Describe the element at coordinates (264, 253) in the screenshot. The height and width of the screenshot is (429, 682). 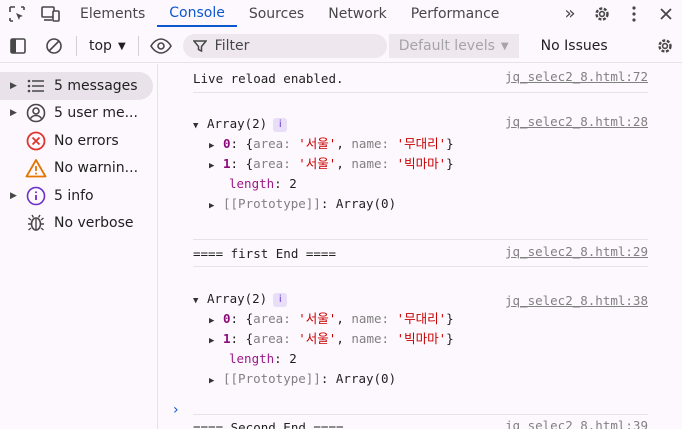
I see `message-text: ==== first End ====` at that location.